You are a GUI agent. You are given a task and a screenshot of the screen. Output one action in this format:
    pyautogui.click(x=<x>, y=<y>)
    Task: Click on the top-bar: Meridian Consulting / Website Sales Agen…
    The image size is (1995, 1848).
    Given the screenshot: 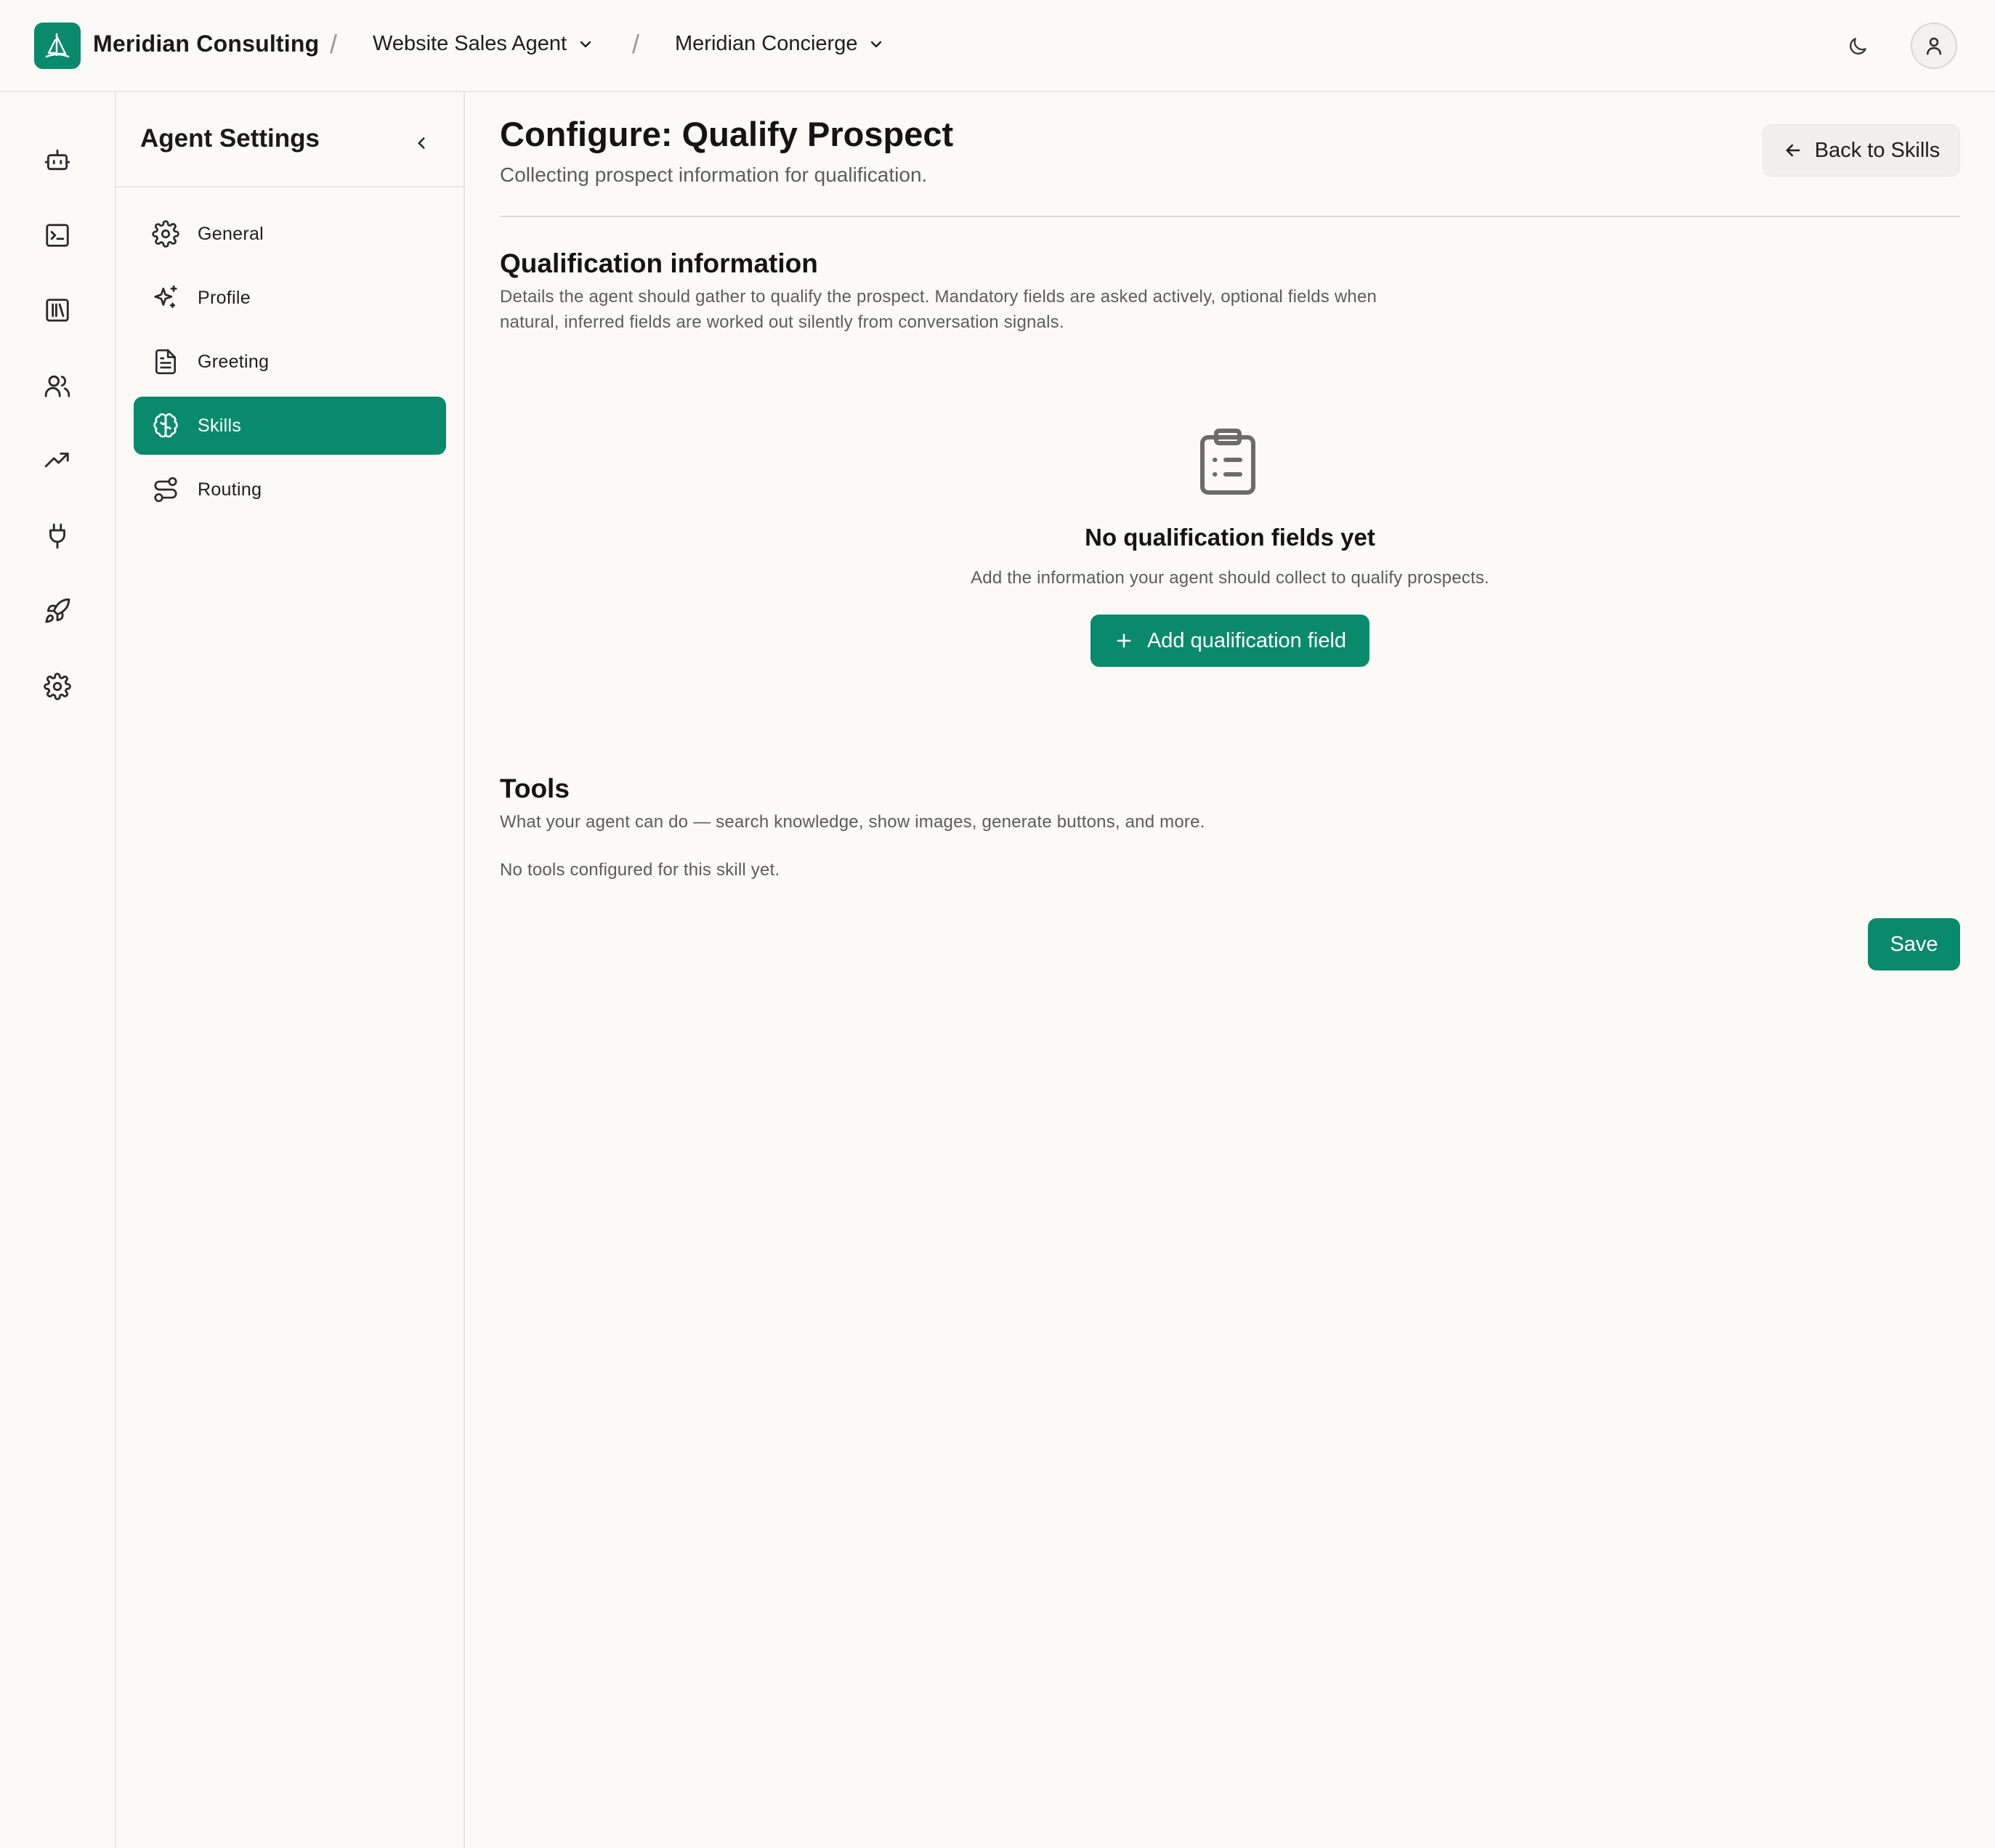 What is the action you would take?
    pyautogui.click(x=997, y=46)
    